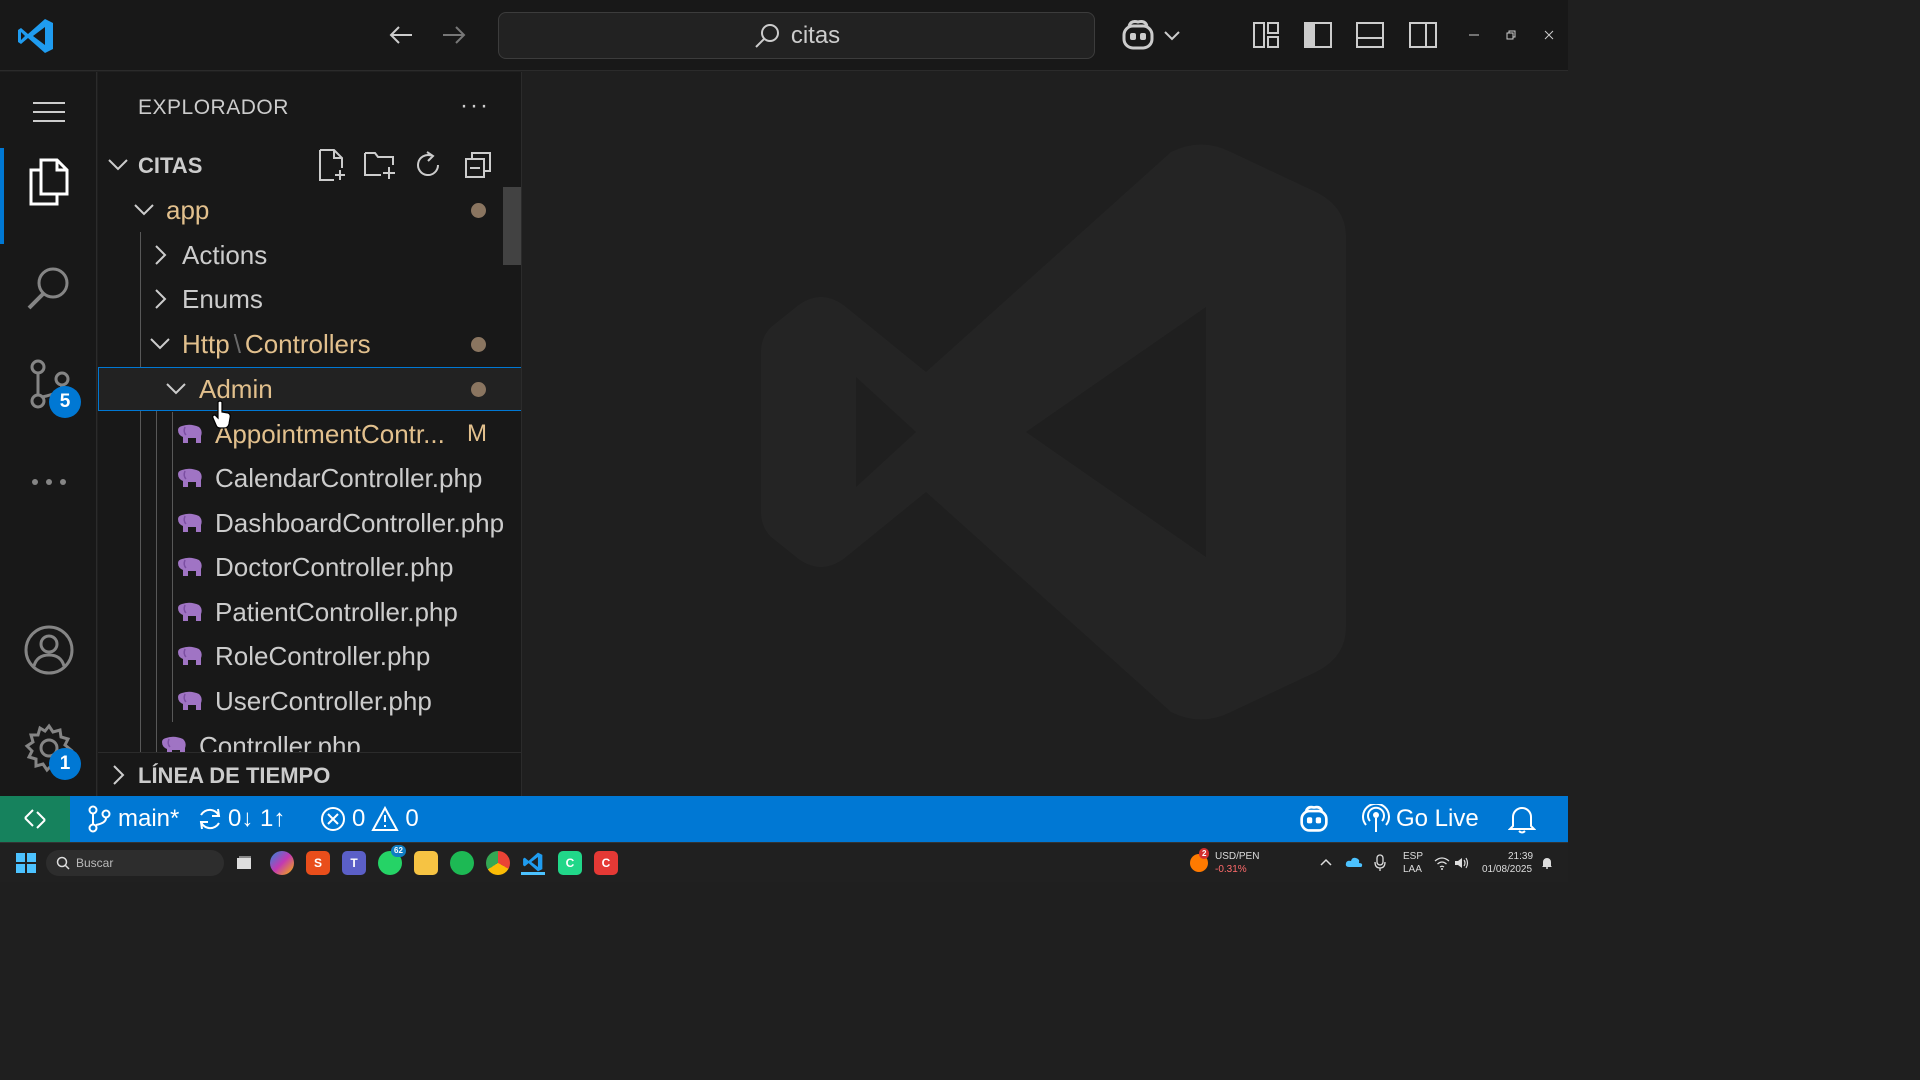 This screenshot has width=1920, height=1080. I want to click on copilot-status-icon, so click(1314, 819).